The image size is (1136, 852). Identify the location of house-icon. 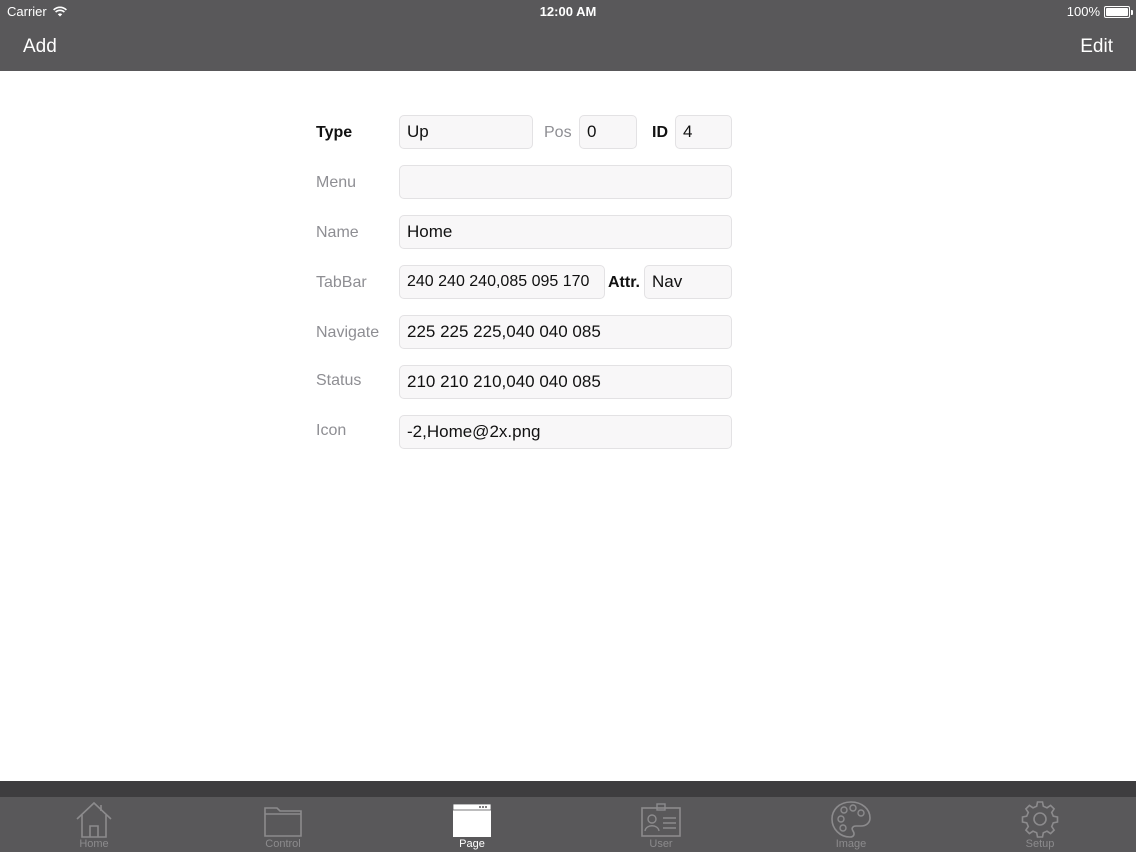
(94, 819).